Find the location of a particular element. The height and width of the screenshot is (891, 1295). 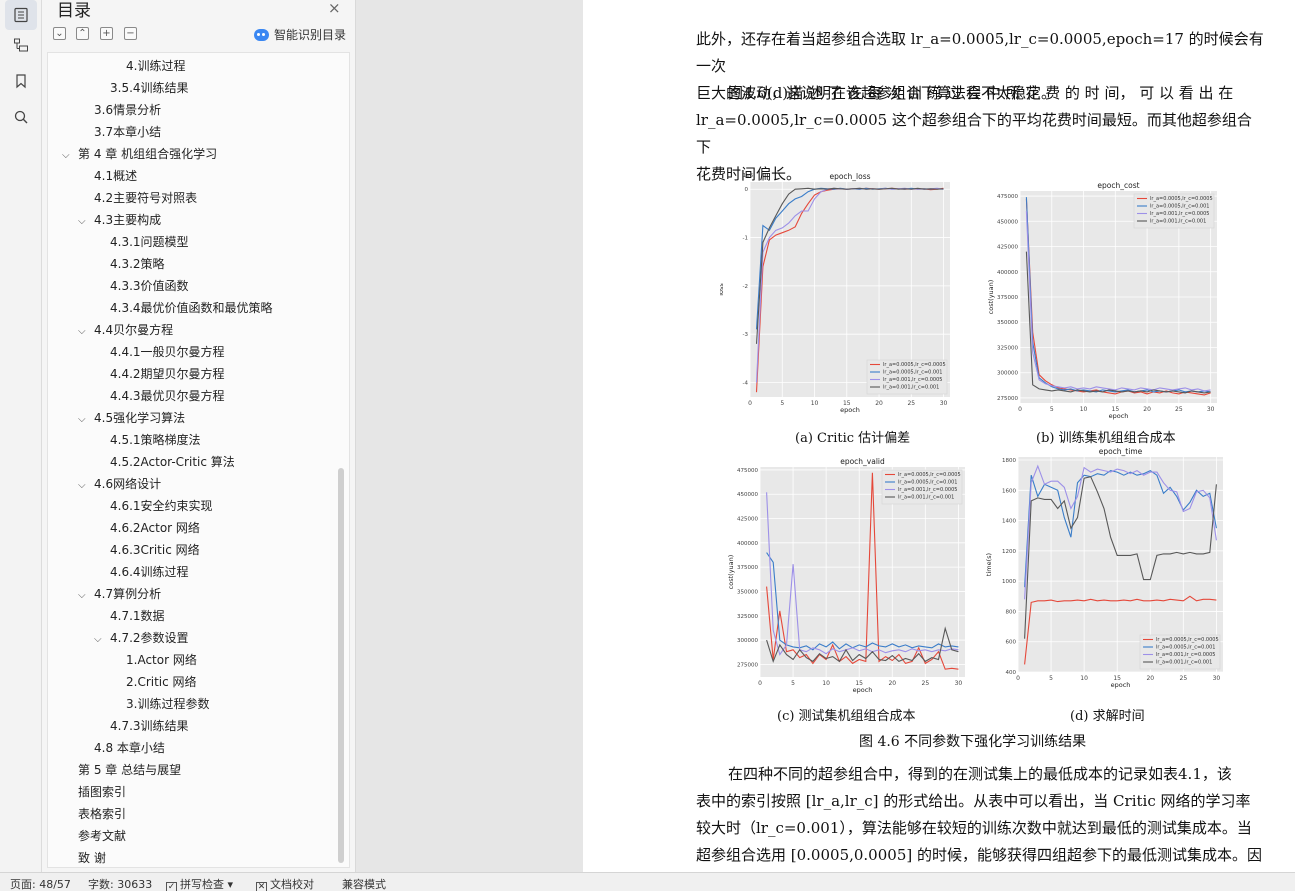

toc-item: 4.6.4训练过程 is located at coordinates (193, 572).